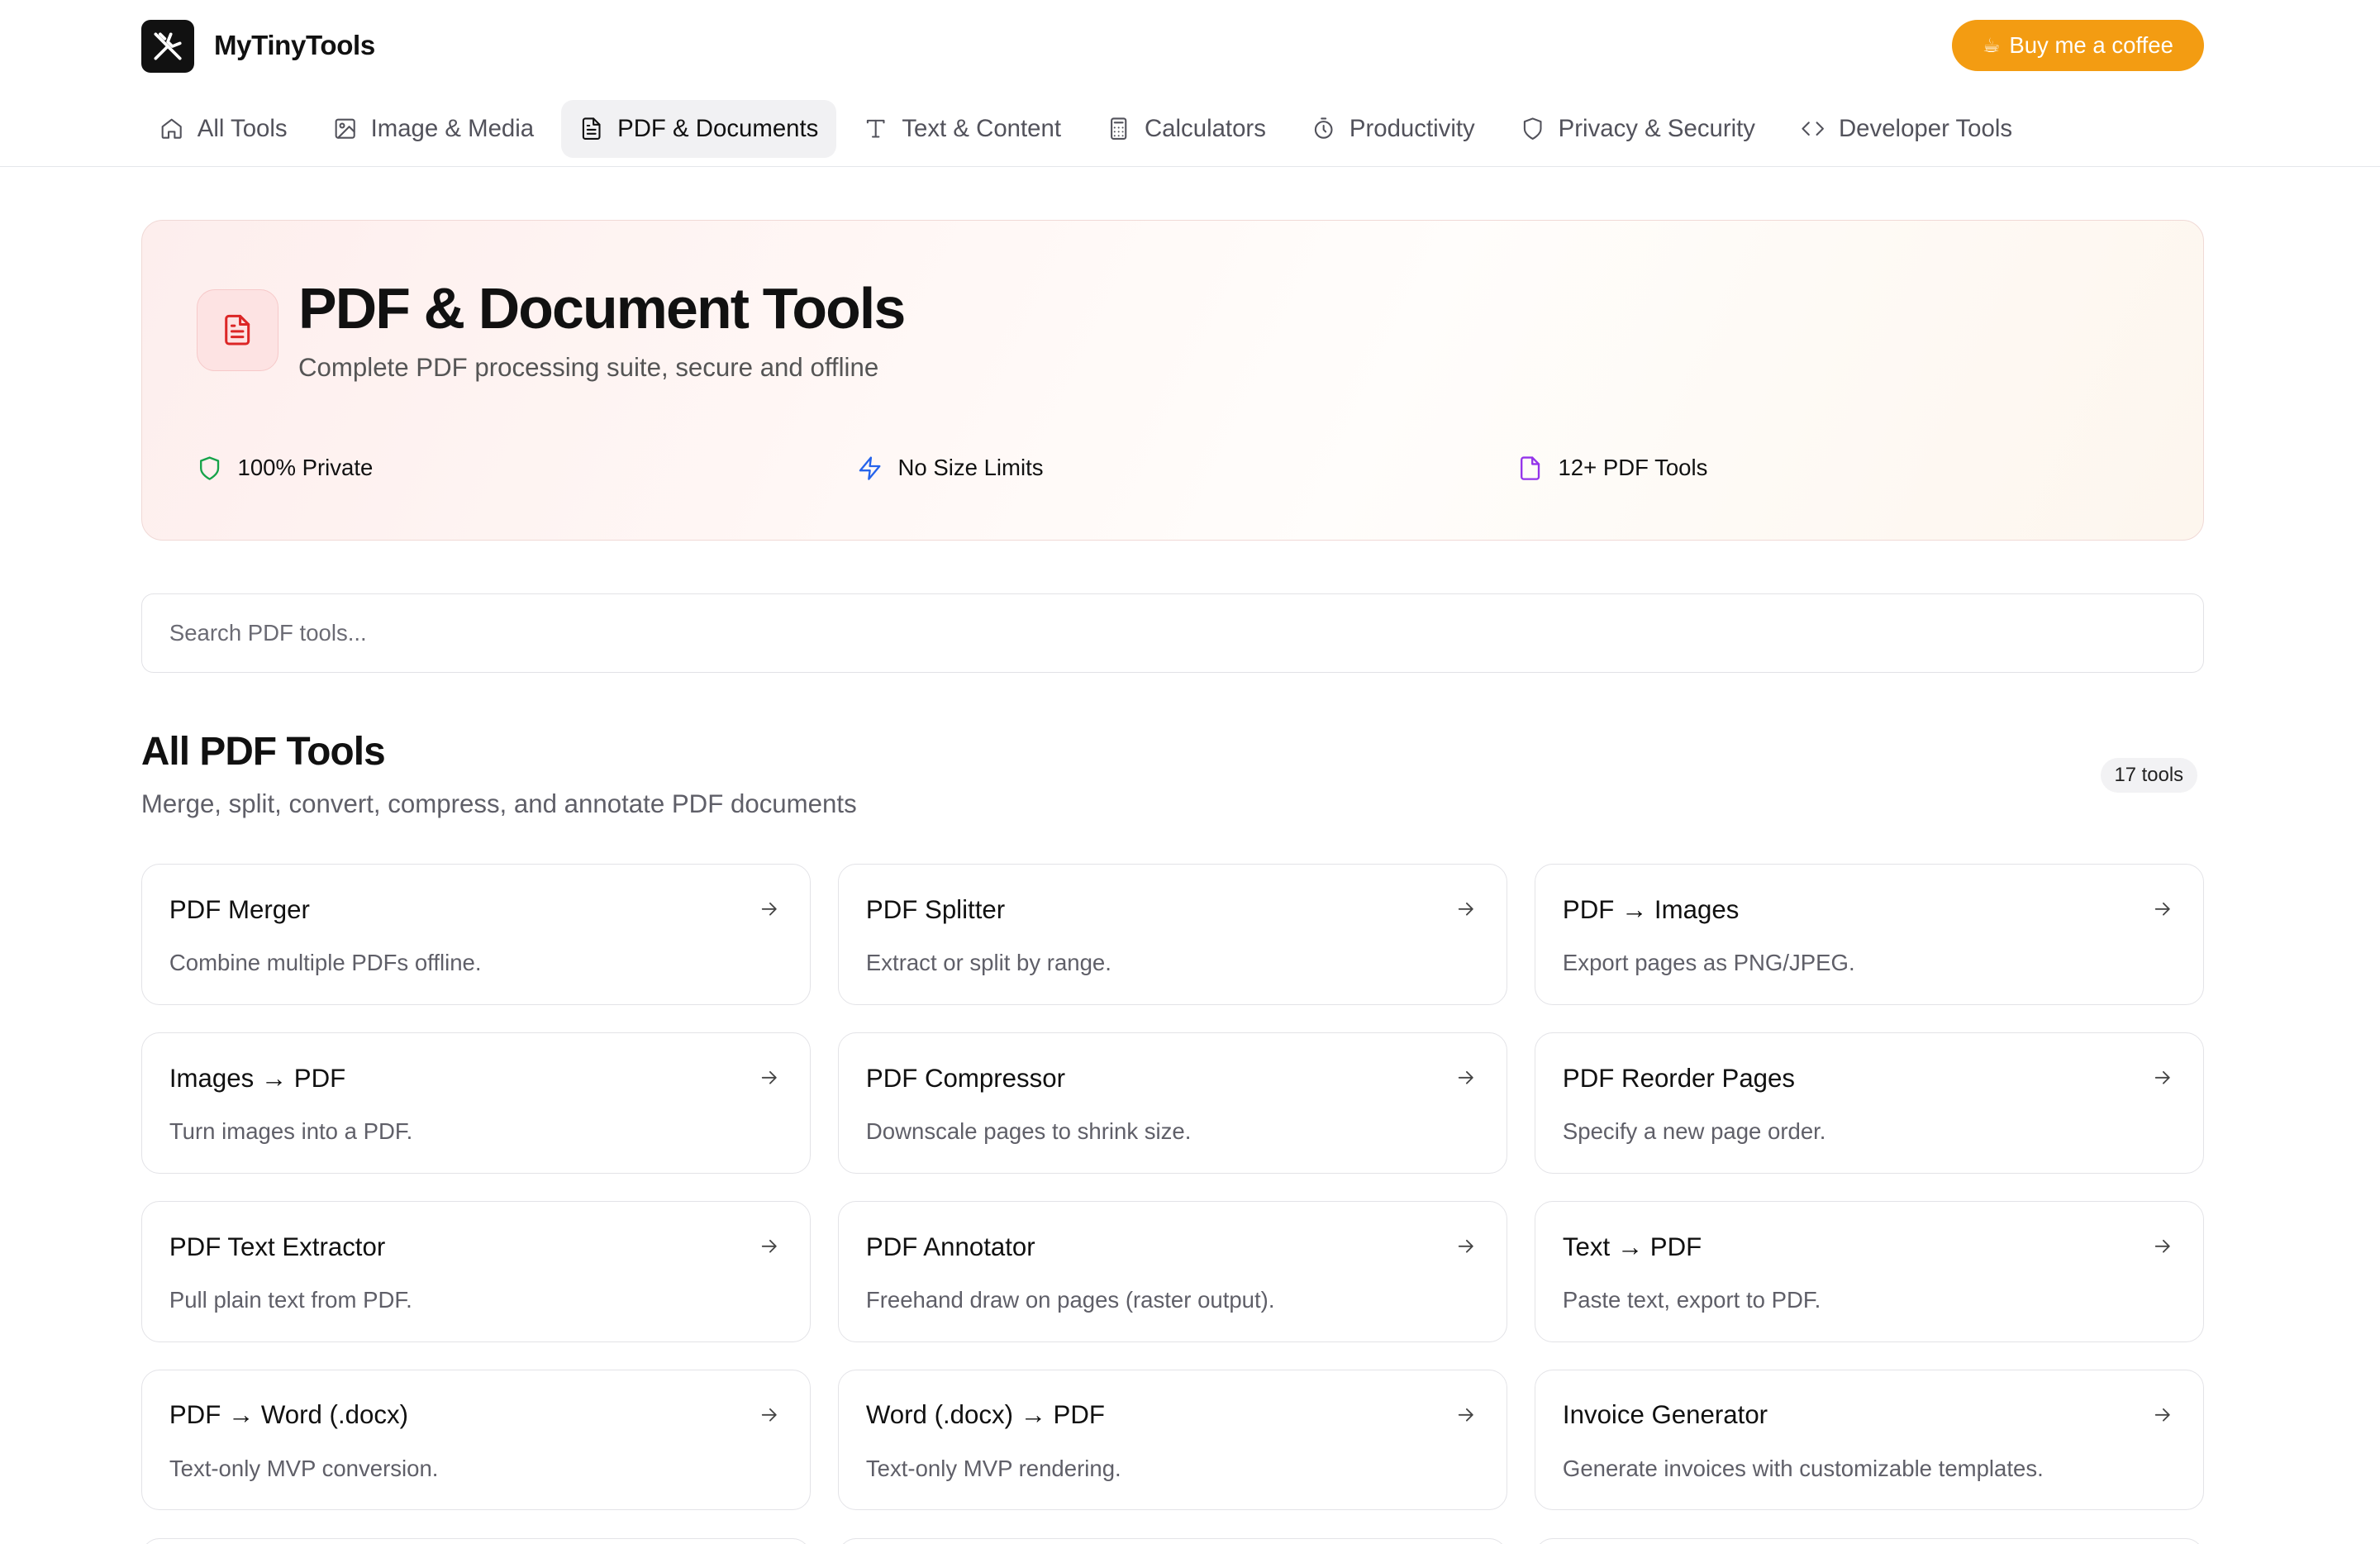 This screenshot has height=1544, width=2380. What do you see at coordinates (2091, 46) in the screenshot?
I see `buy-coffee-label: Buy me a coffee` at bounding box center [2091, 46].